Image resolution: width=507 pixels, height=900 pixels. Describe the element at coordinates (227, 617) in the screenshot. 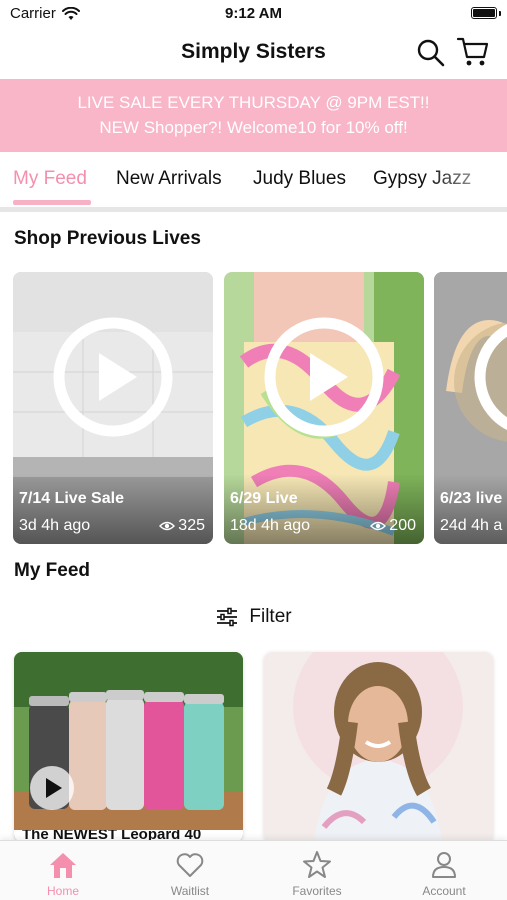

I see `sliders-icon` at that location.